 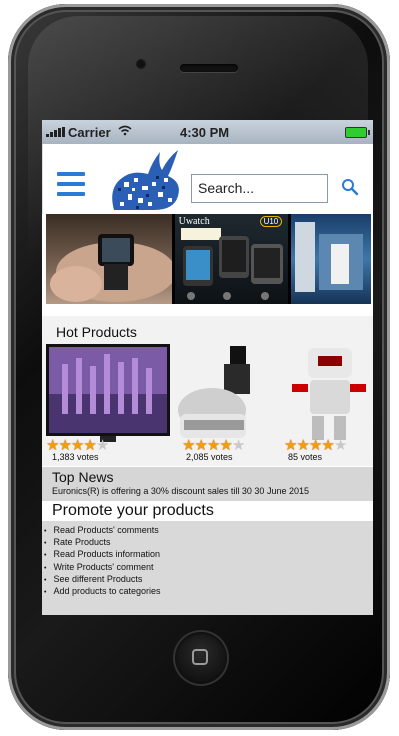 I want to click on uwatch-badge: U10, so click(x=271, y=221).